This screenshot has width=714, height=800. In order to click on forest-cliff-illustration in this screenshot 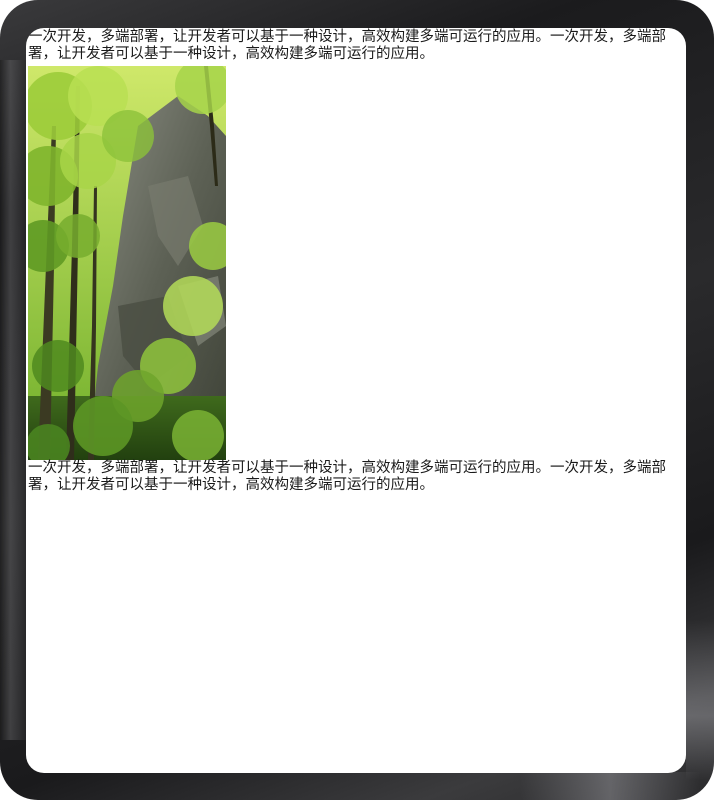, I will do `click(127, 263)`.